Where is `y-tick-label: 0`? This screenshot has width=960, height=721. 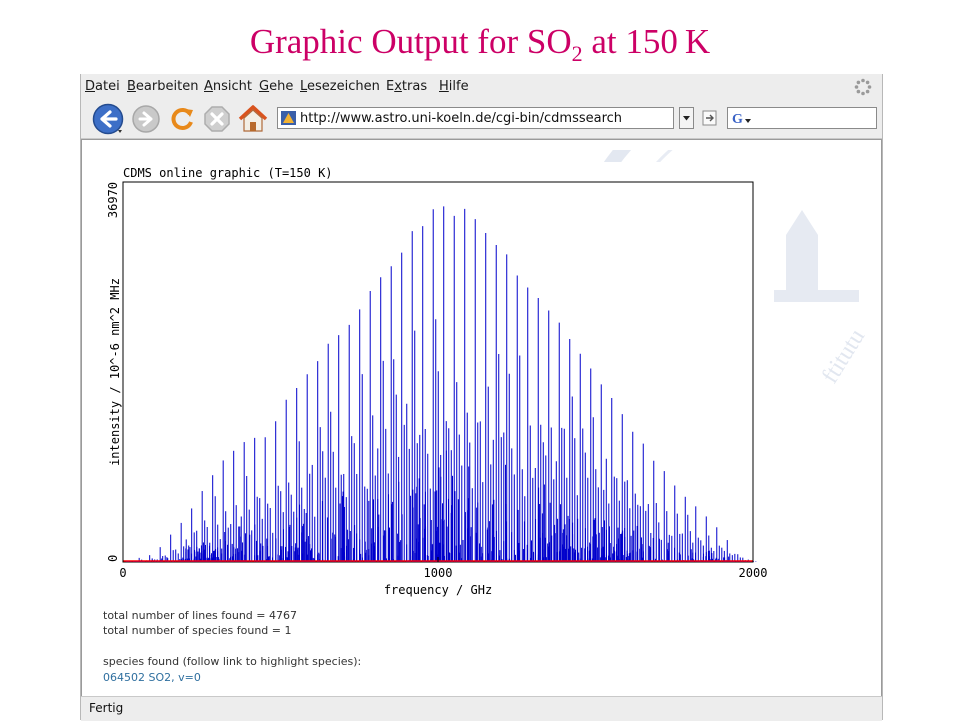
y-tick-label: 0 is located at coordinates (113, 558).